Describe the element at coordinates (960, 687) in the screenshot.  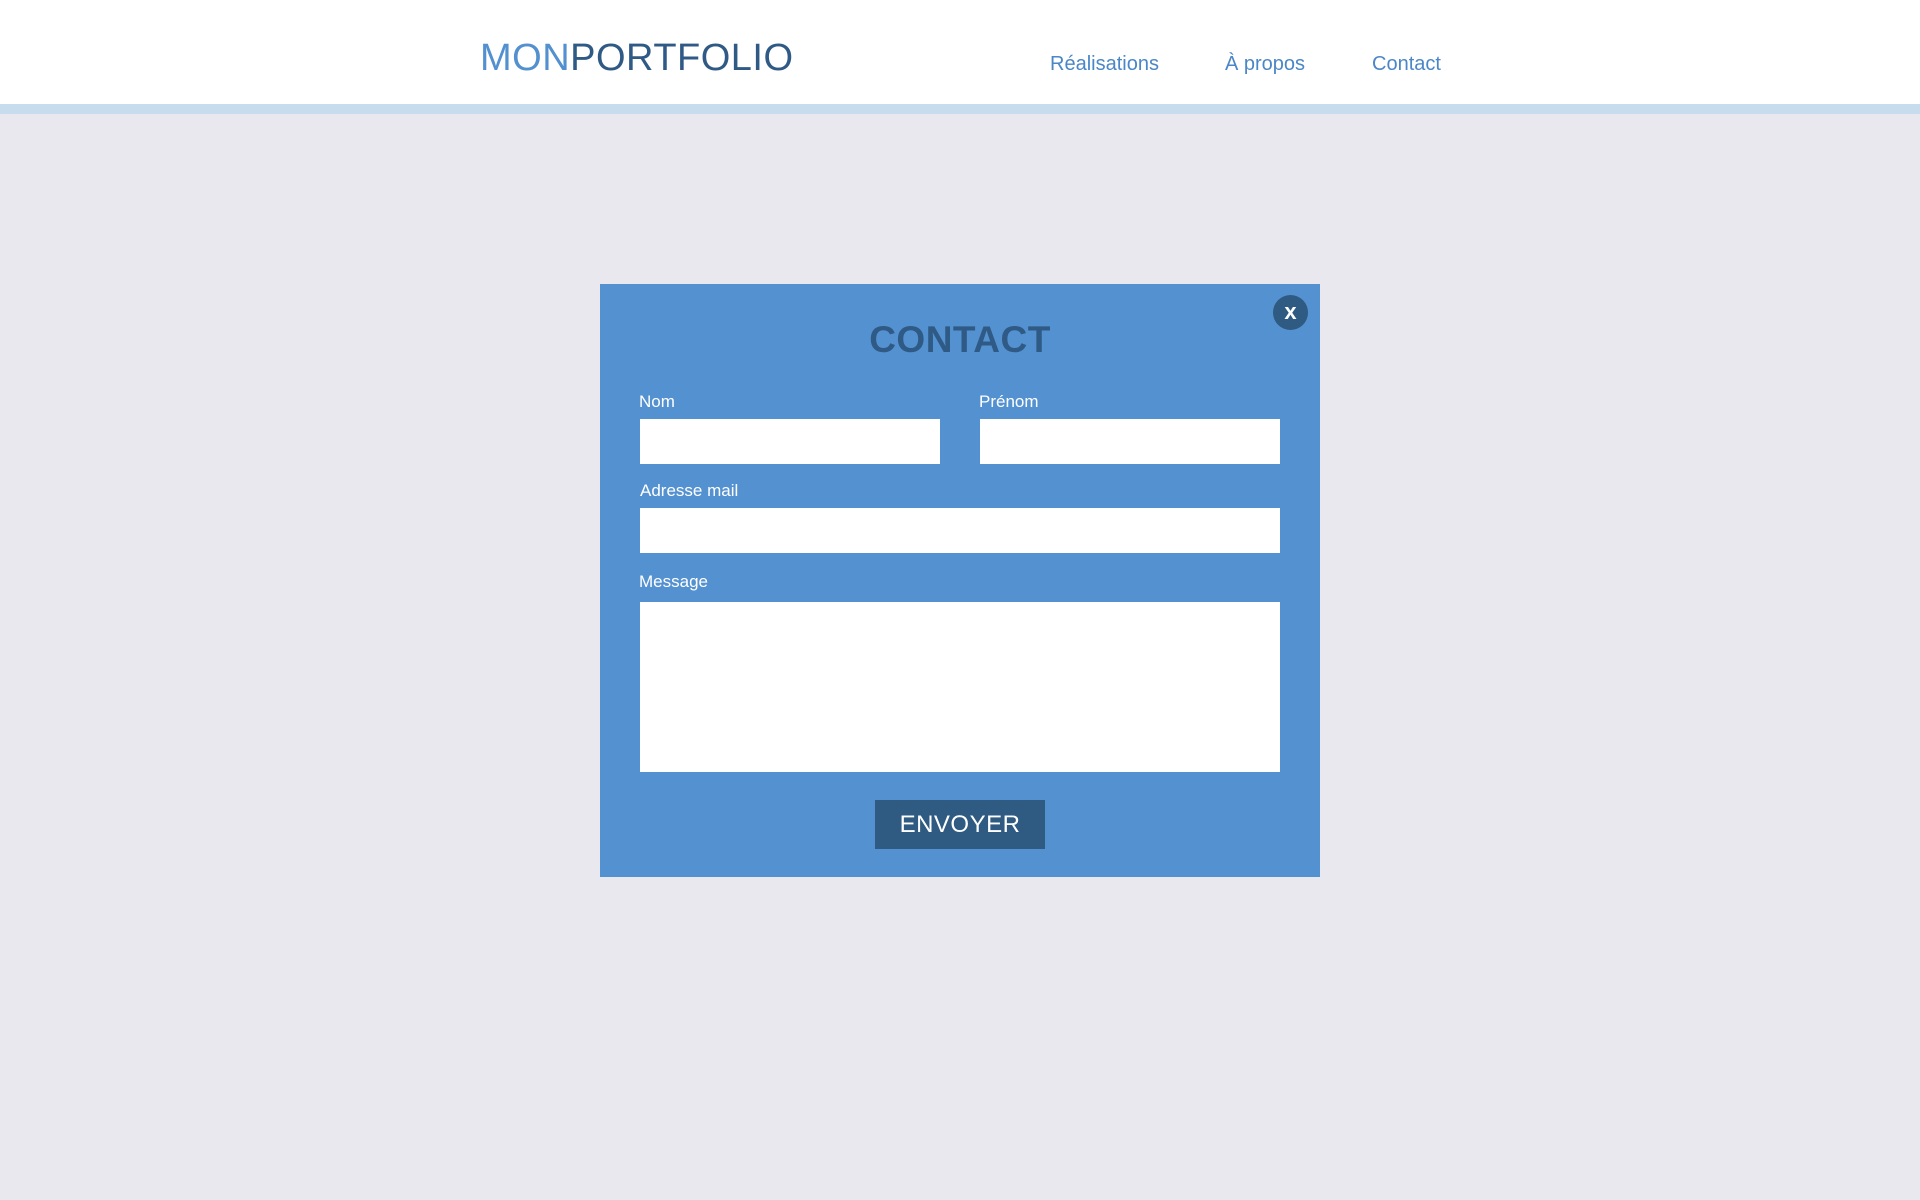
I see `message-textarea` at that location.